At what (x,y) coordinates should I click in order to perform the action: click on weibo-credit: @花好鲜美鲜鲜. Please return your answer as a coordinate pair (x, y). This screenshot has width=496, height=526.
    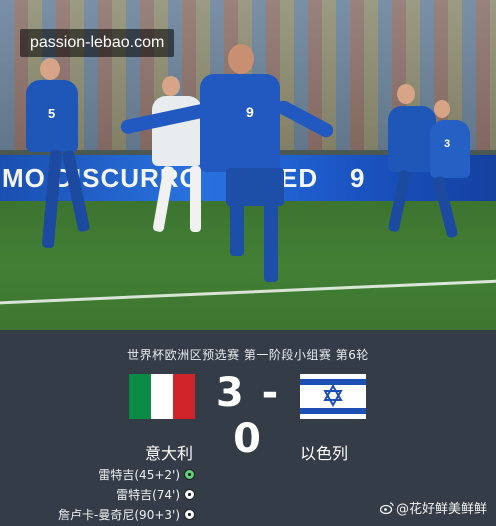
    Looking at the image, I should click on (433, 507).